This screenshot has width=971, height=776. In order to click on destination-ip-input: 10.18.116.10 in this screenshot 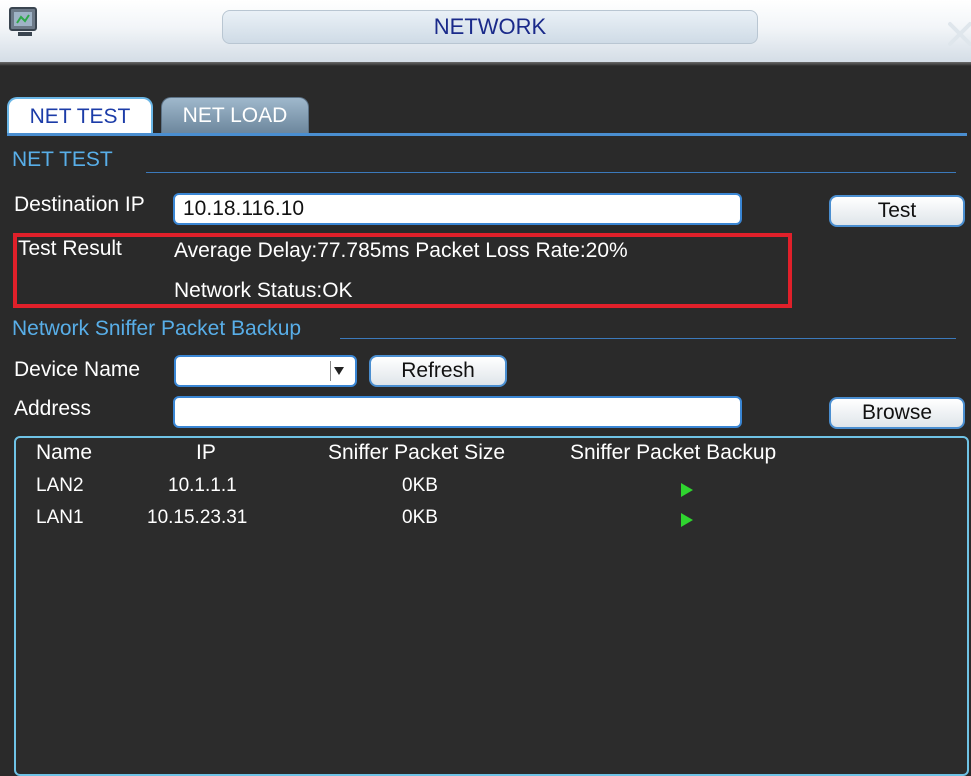, I will do `click(457, 209)`.